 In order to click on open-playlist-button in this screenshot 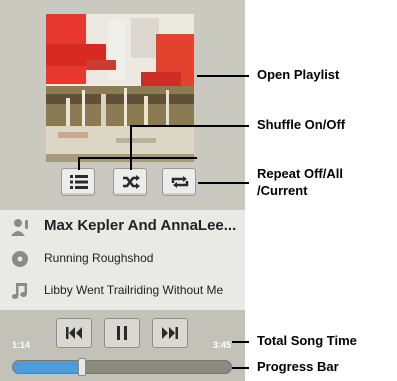, I will do `click(78, 182)`.